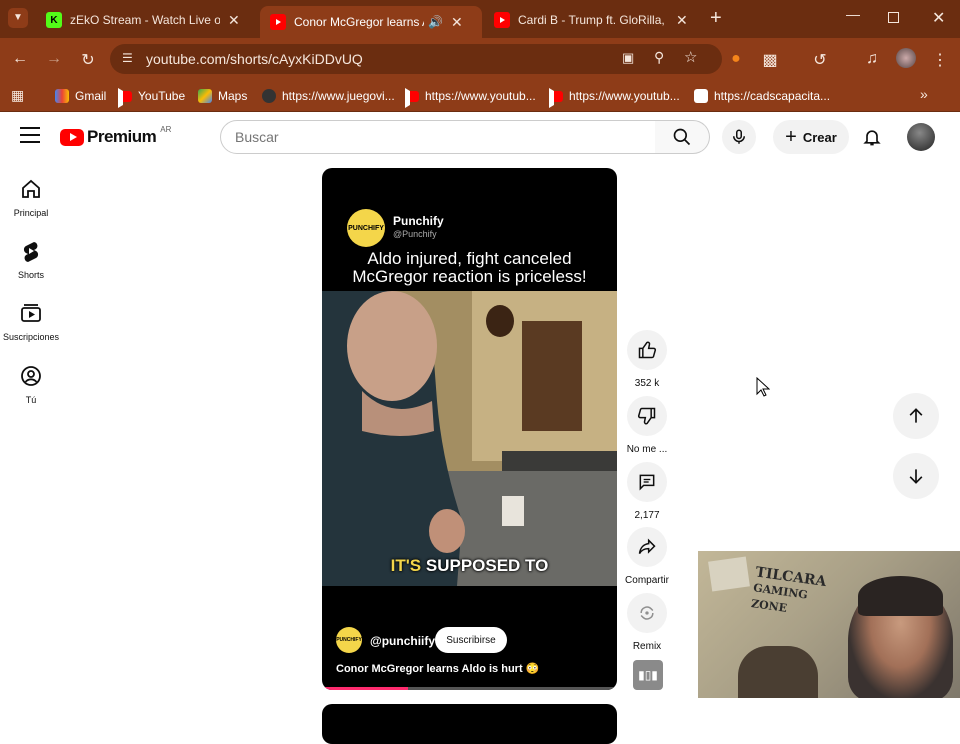 The width and height of the screenshot is (960, 744). Describe the element at coordinates (872, 137) in the screenshot. I see `notifications-bell-icon` at that location.